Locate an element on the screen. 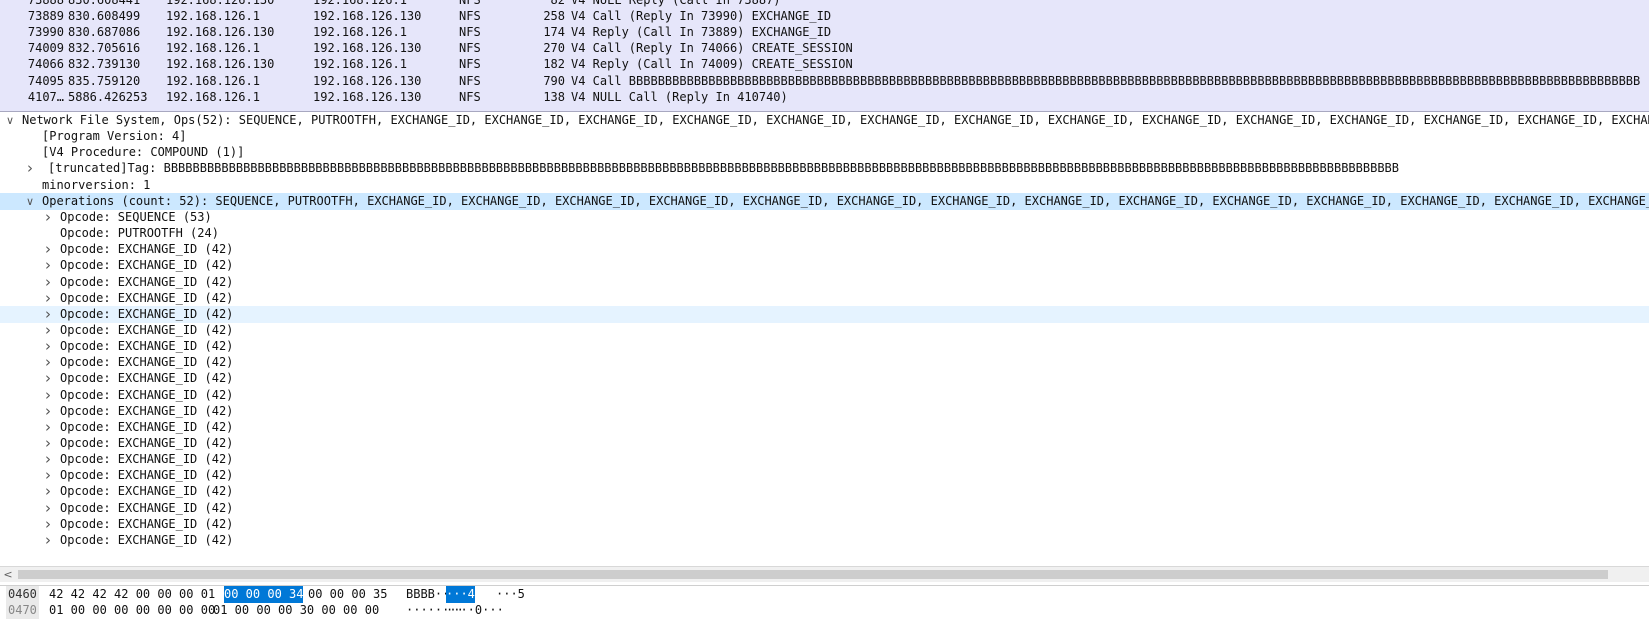 The width and height of the screenshot is (1649, 620). tree-item-label: minorversion: 1 is located at coordinates (96, 184).